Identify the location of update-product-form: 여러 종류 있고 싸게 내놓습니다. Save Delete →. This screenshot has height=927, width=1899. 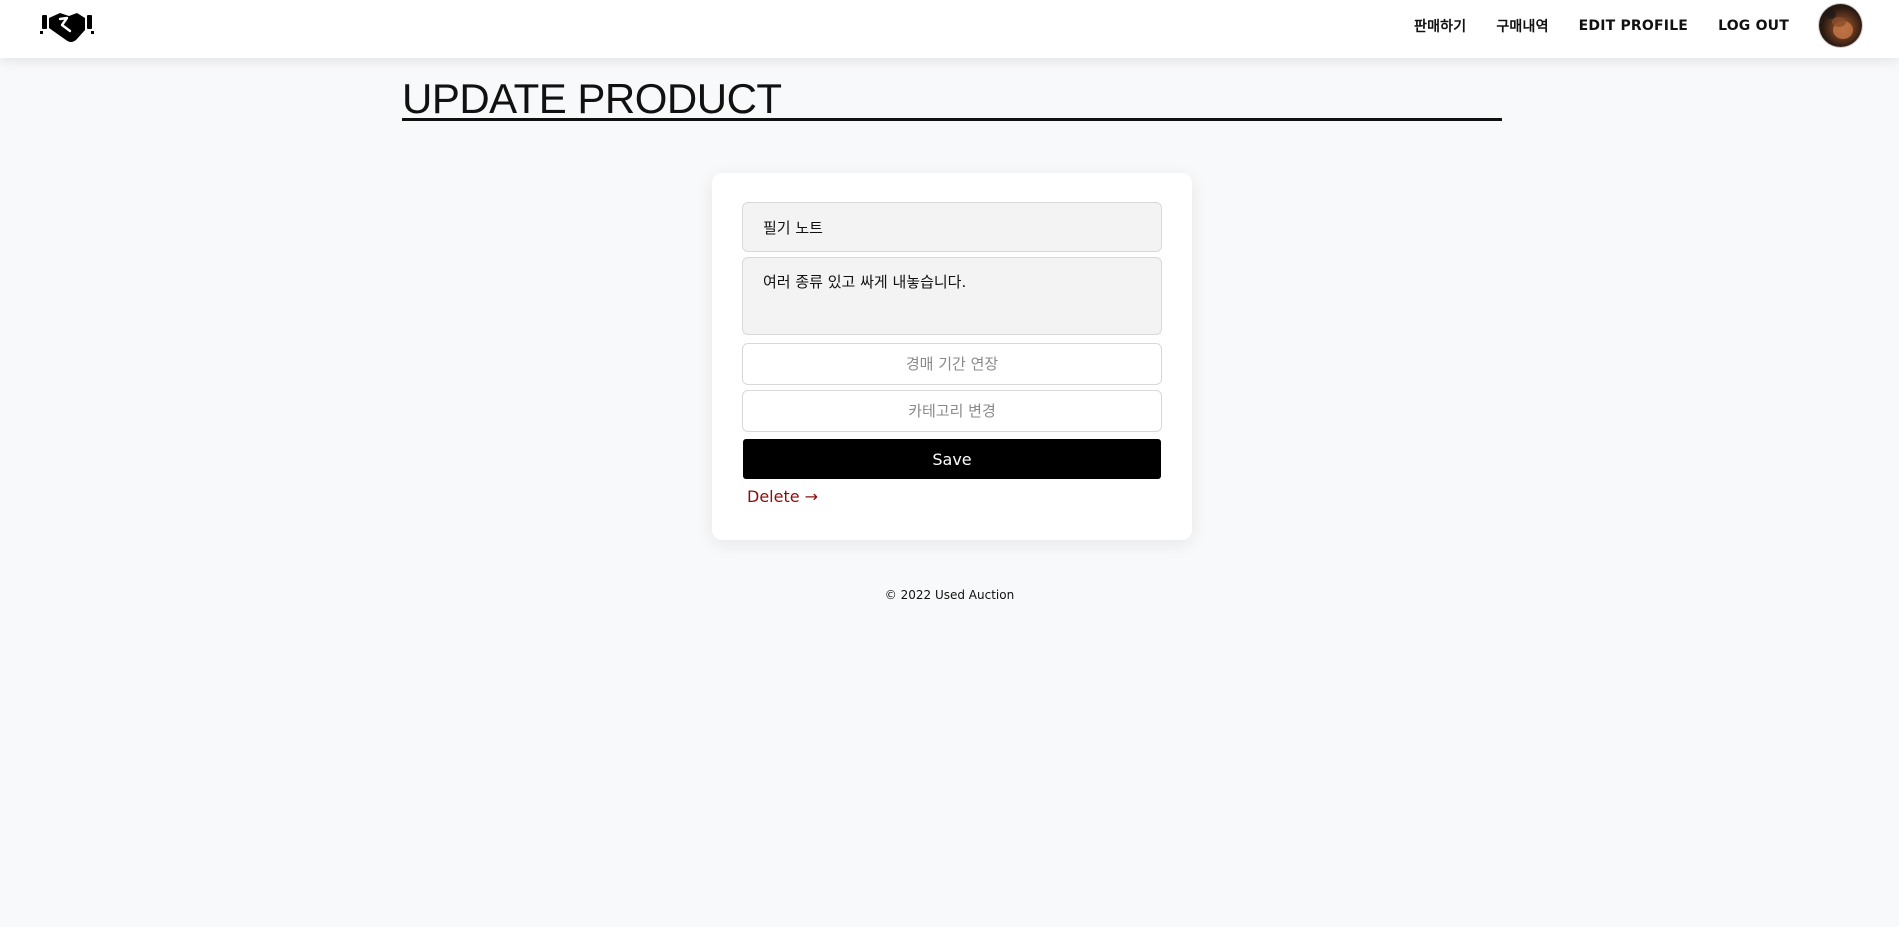
(952, 356).